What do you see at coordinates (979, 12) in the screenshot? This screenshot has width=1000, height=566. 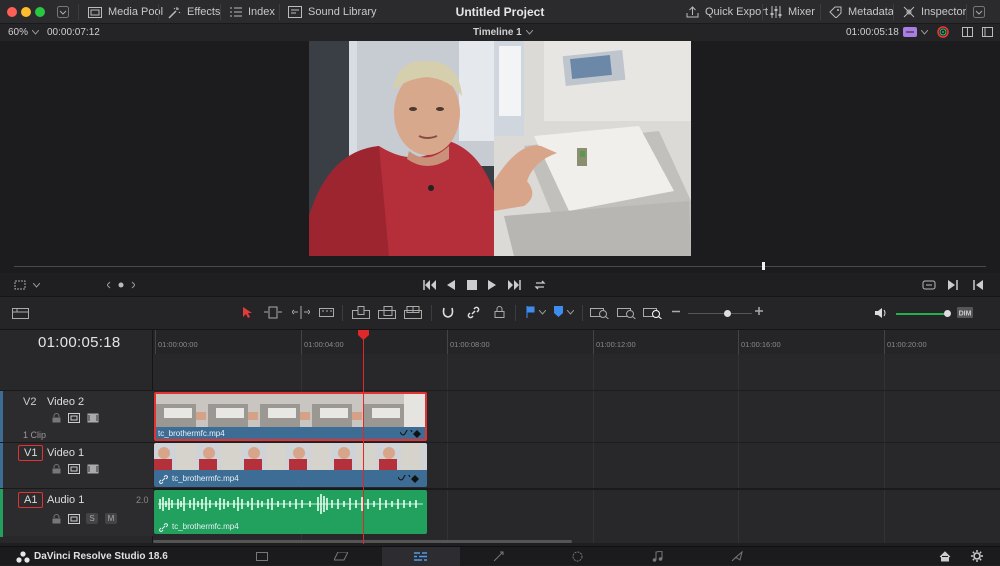 I see `panel-menu-icon` at bounding box center [979, 12].